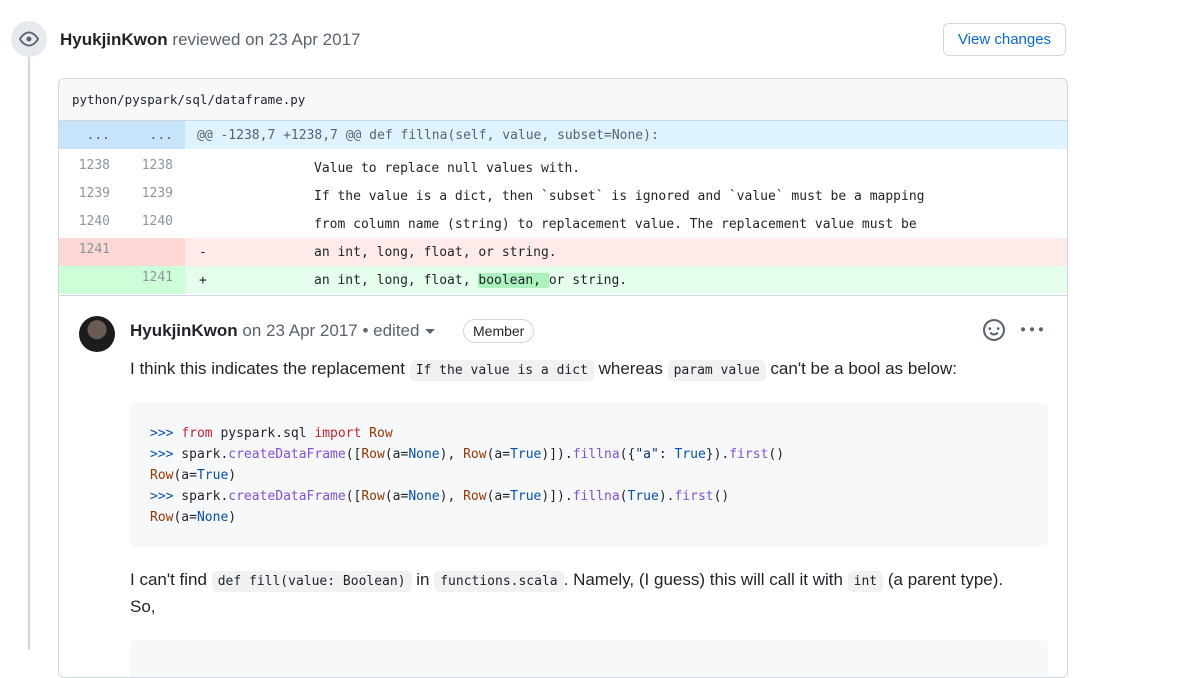  What do you see at coordinates (203, 280) in the screenshot?
I see `diff-sign: +` at bounding box center [203, 280].